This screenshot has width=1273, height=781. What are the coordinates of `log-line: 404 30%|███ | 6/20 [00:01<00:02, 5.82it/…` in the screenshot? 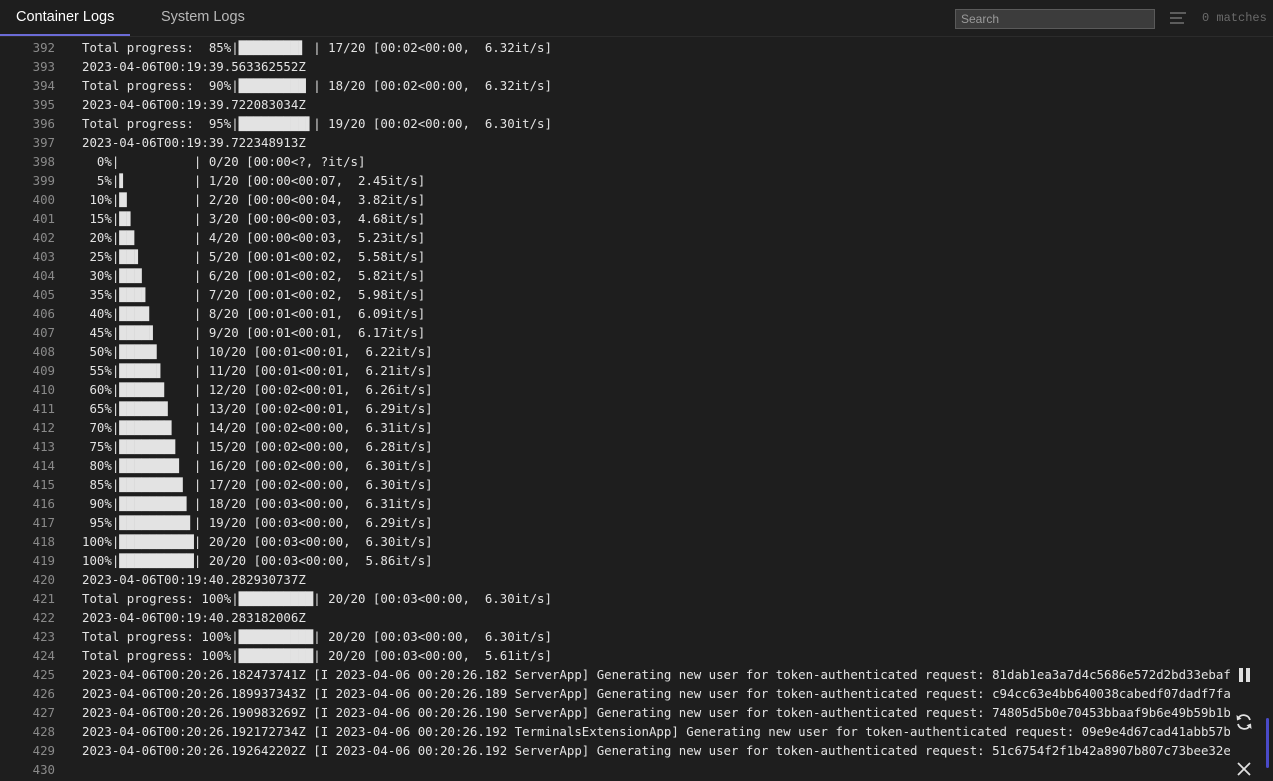 It's located at (615, 275).